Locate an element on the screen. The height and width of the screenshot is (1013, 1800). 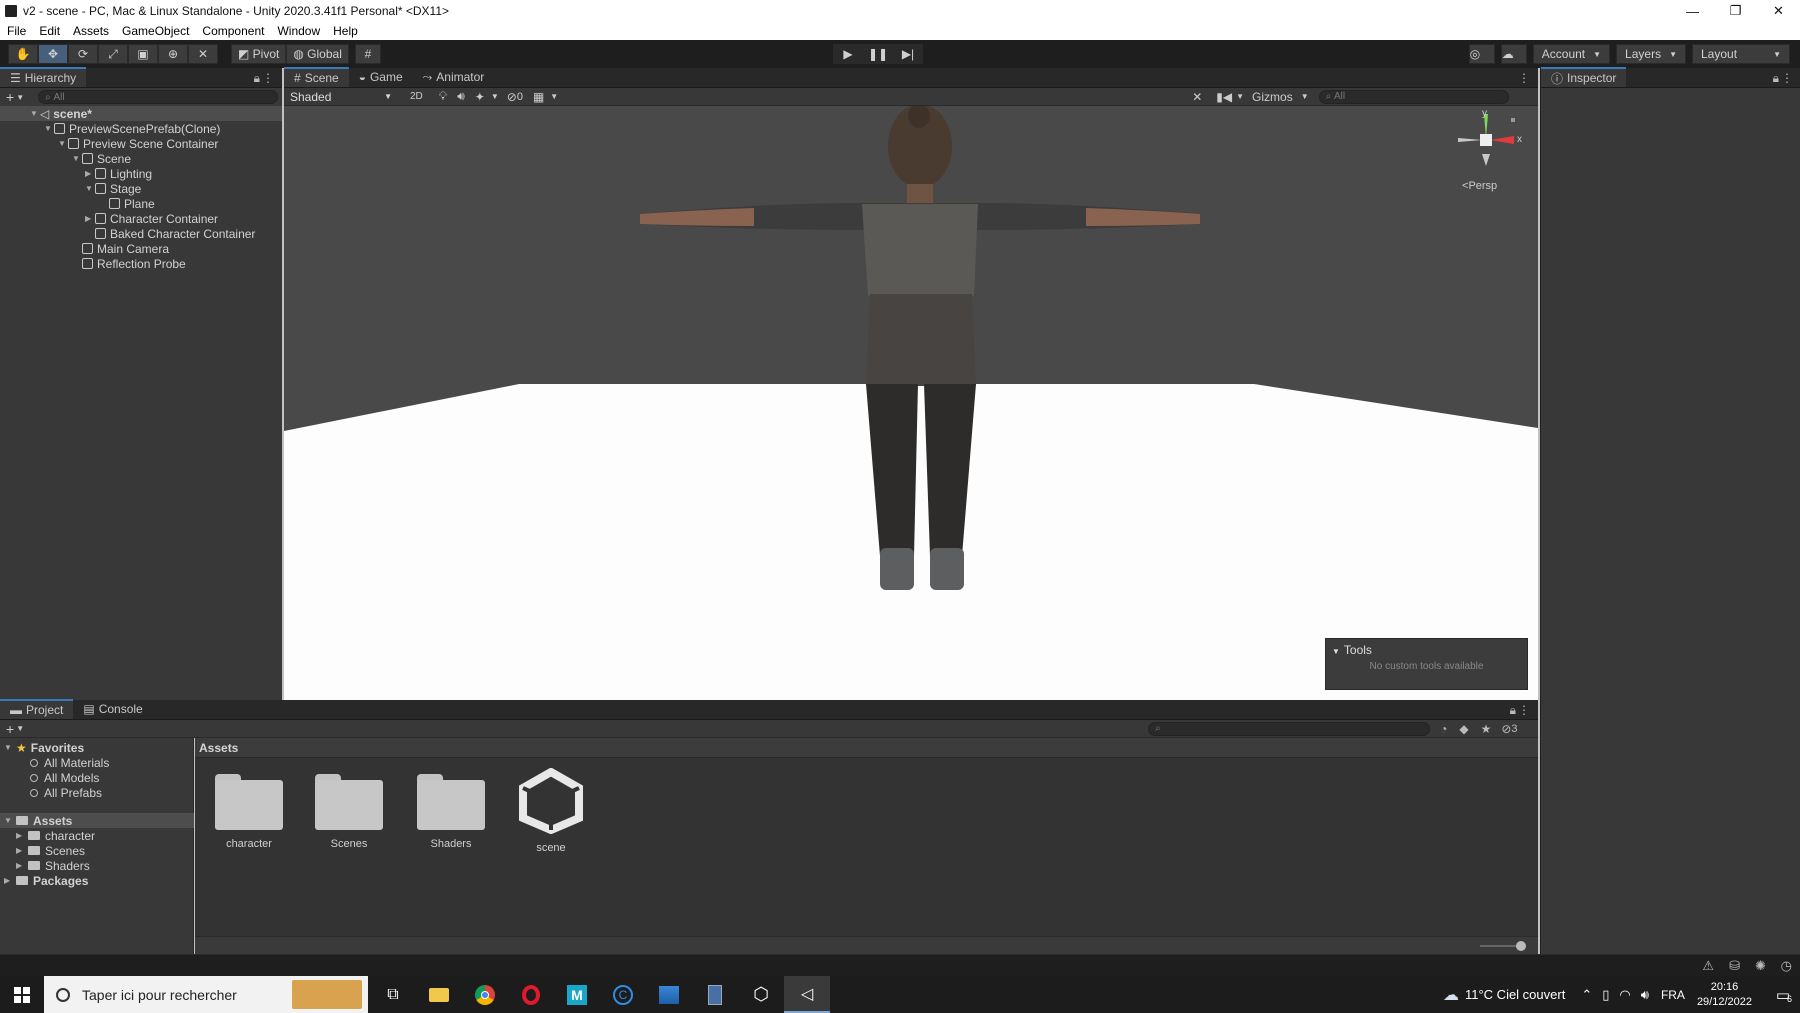
rotate-tool-icon: ⟳ is located at coordinates (83, 54).